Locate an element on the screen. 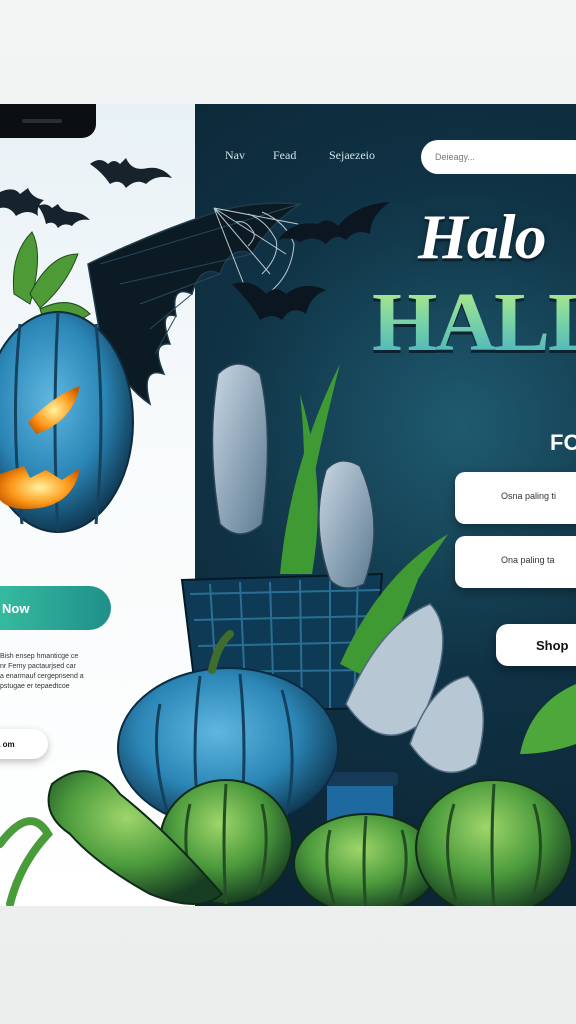 This screenshot has height=1024, width=576. feature-card-1: Osna paling ti is located at coordinates (515, 498).